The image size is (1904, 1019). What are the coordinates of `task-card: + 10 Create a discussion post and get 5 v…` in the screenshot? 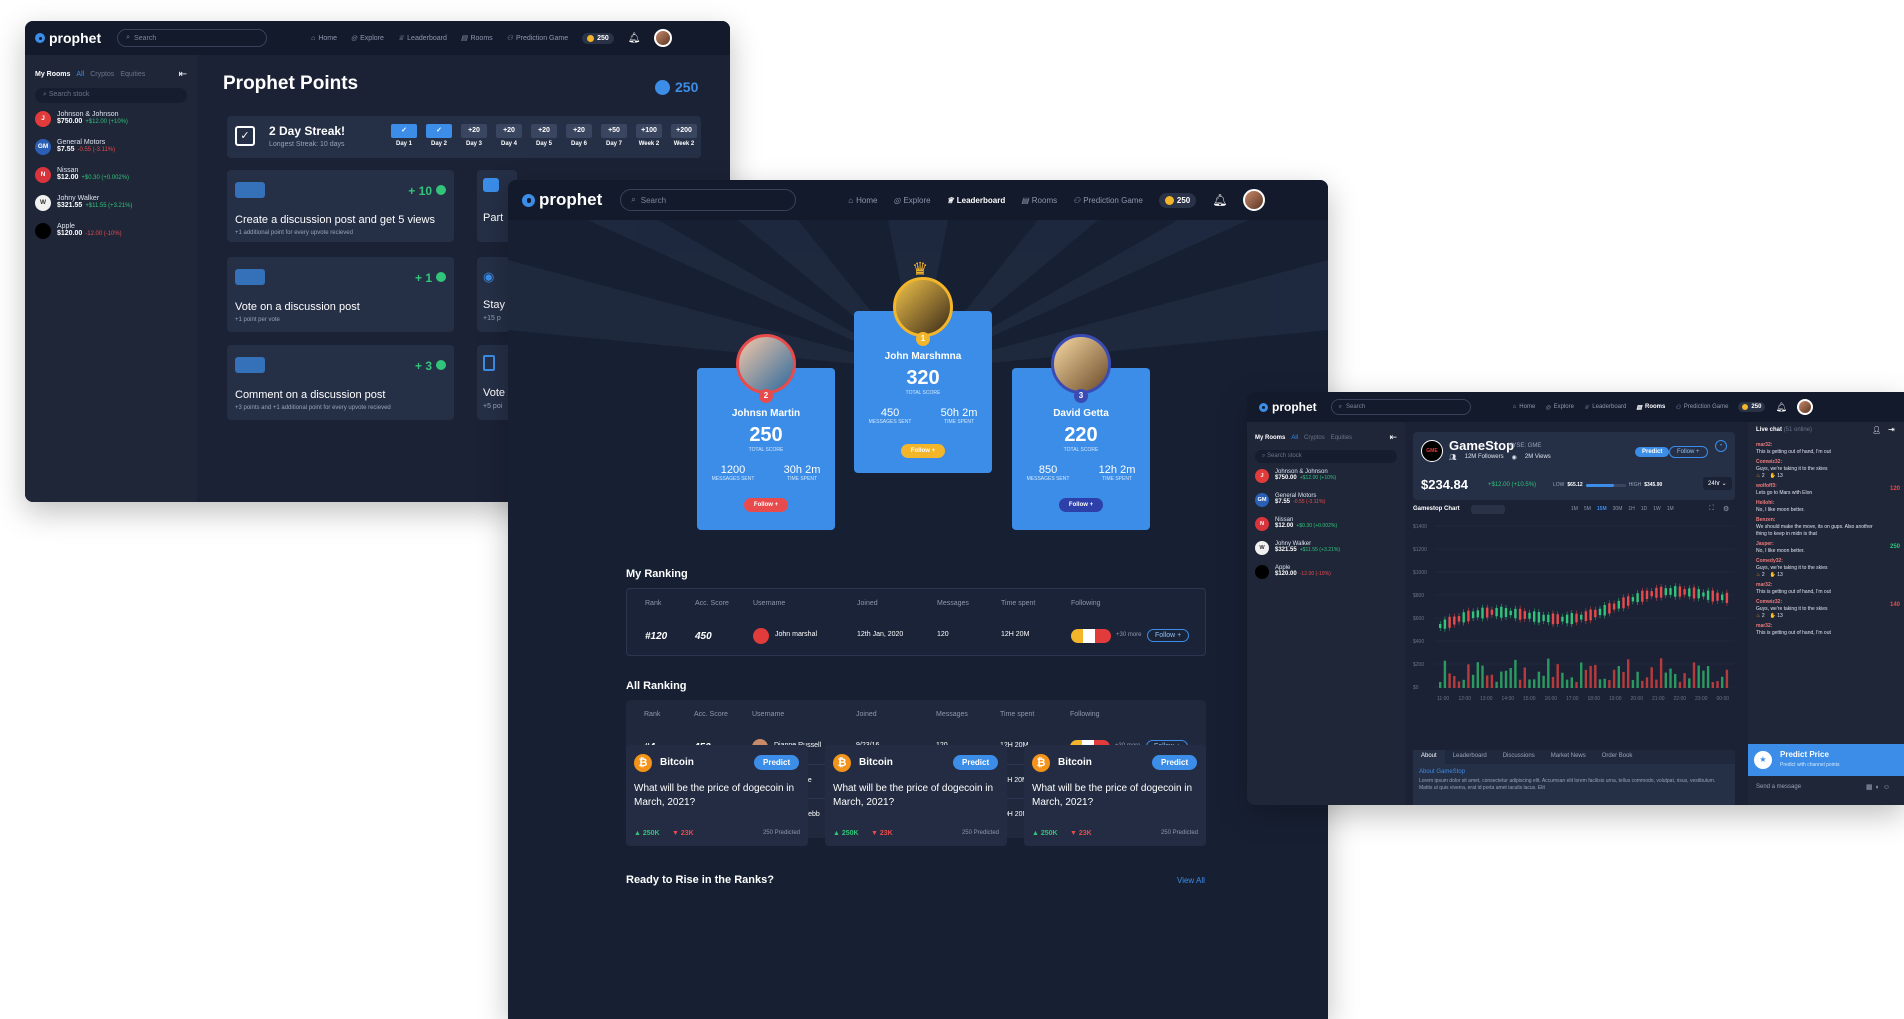 It's located at (340, 206).